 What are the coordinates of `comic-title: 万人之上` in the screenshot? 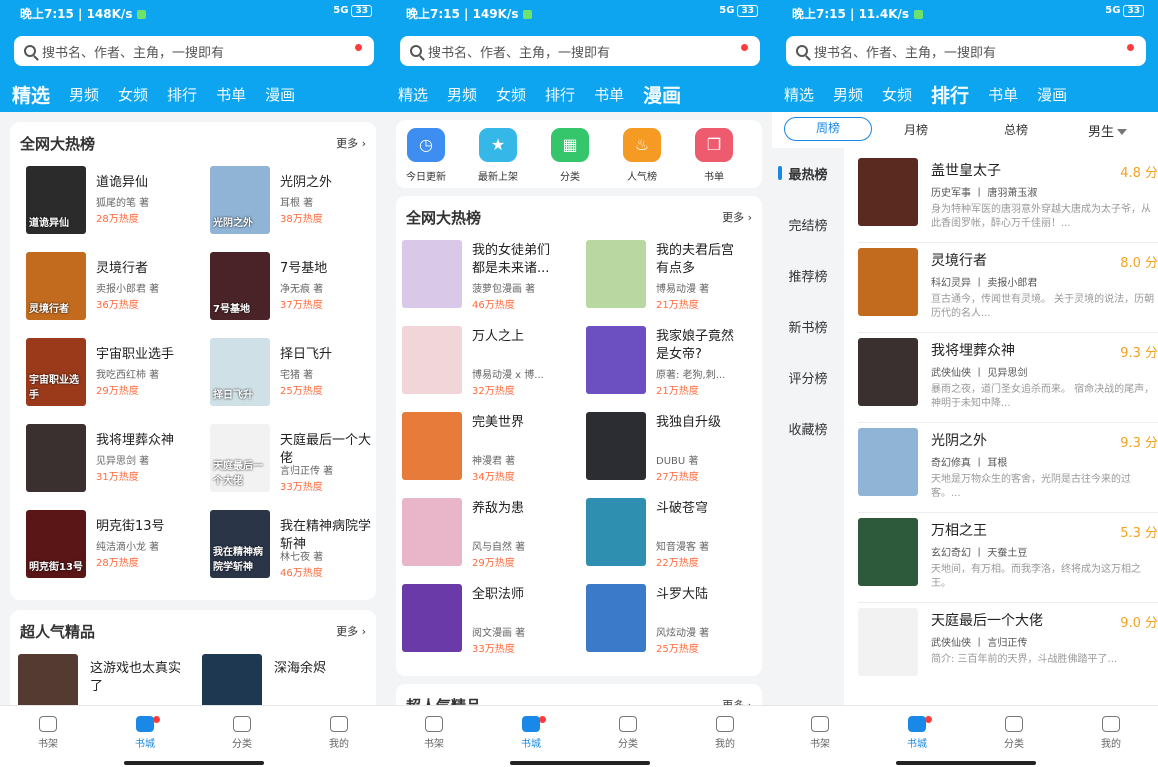 It's located at (517, 346).